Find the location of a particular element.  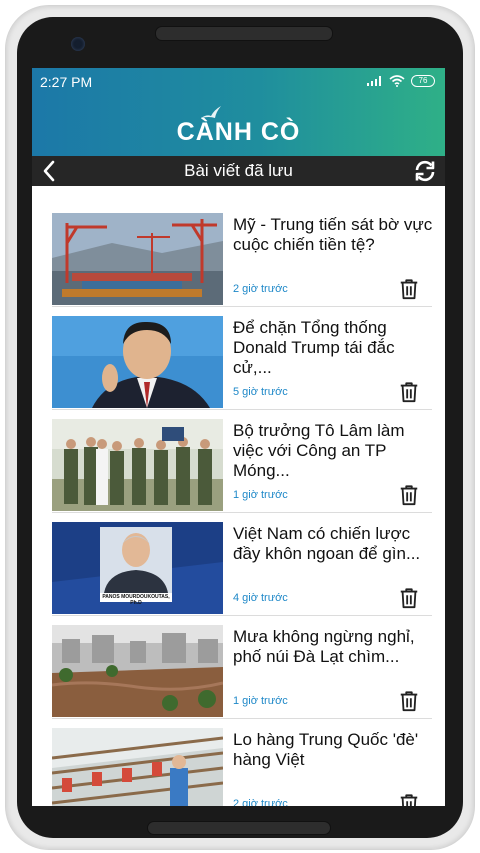

image-caption: PANOS MOURDOUKOUTAS, Ph.D is located at coordinates (136, 600).